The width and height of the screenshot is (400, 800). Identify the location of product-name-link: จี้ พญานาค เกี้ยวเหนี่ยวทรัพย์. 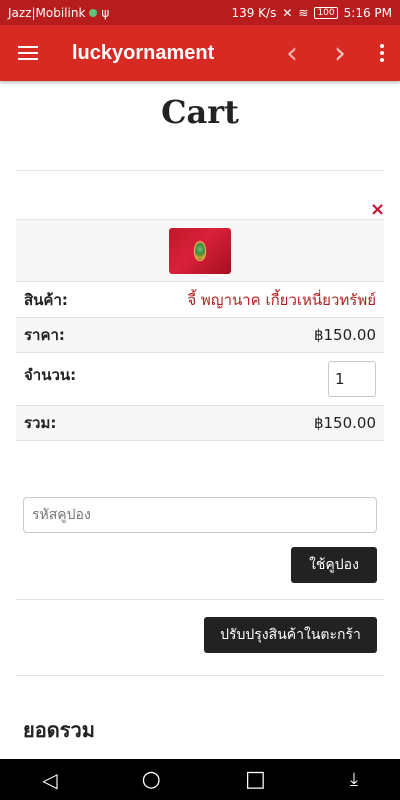
(281, 300).